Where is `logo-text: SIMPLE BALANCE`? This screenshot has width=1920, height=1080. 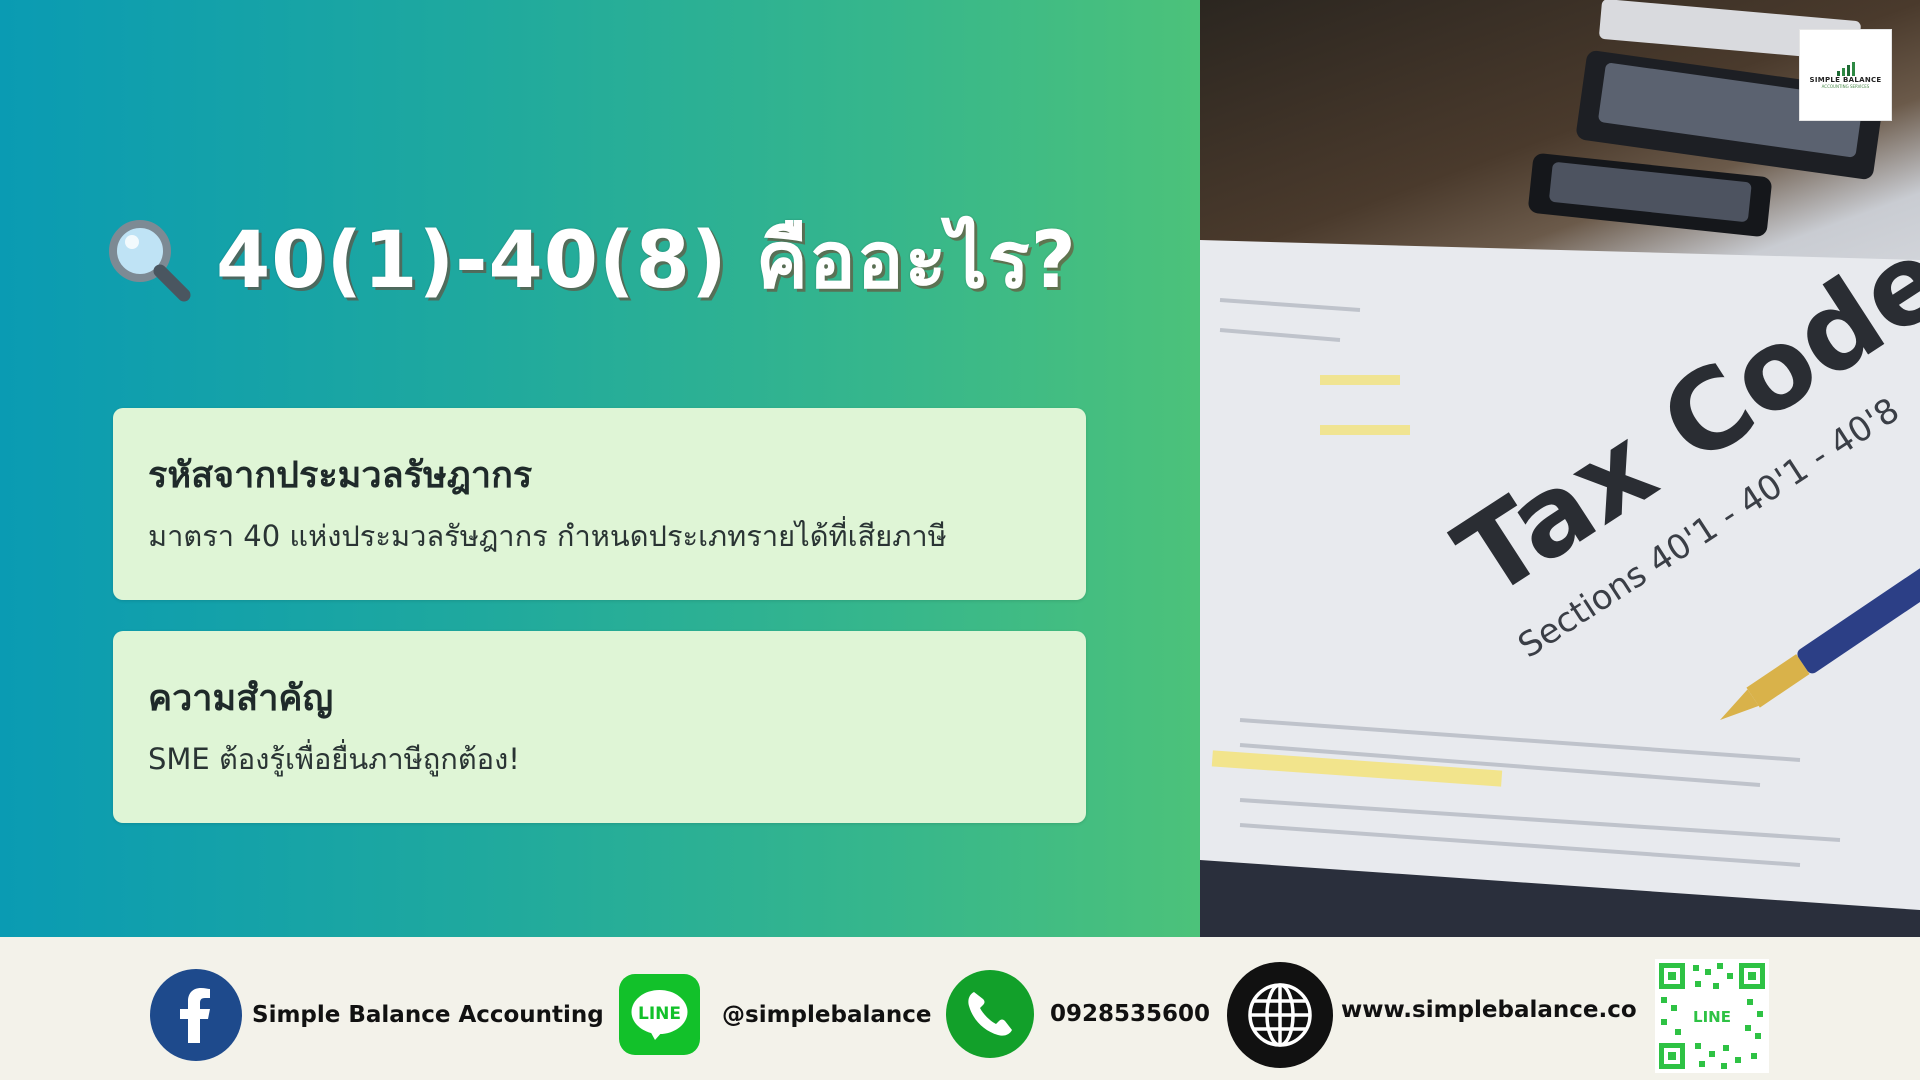
logo-text: SIMPLE BALANCE is located at coordinates (1845, 79).